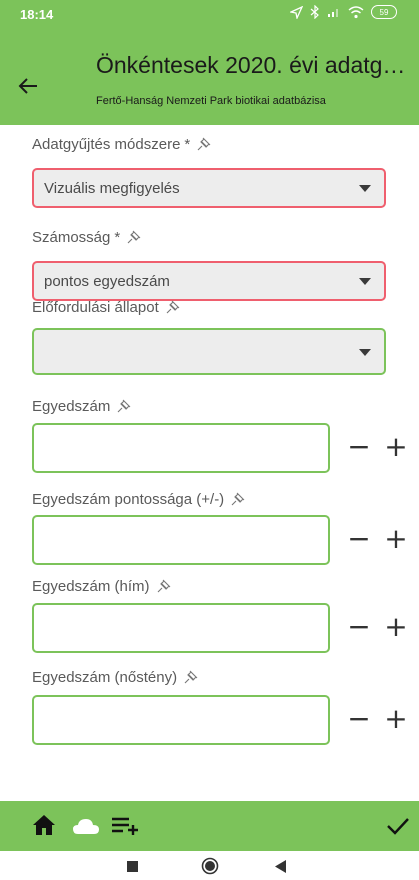 This screenshot has width=419, height=880. What do you see at coordinates (281, 866) in the screenshot?
I see `back-triangle-icon` at bounding box center [281, 866].